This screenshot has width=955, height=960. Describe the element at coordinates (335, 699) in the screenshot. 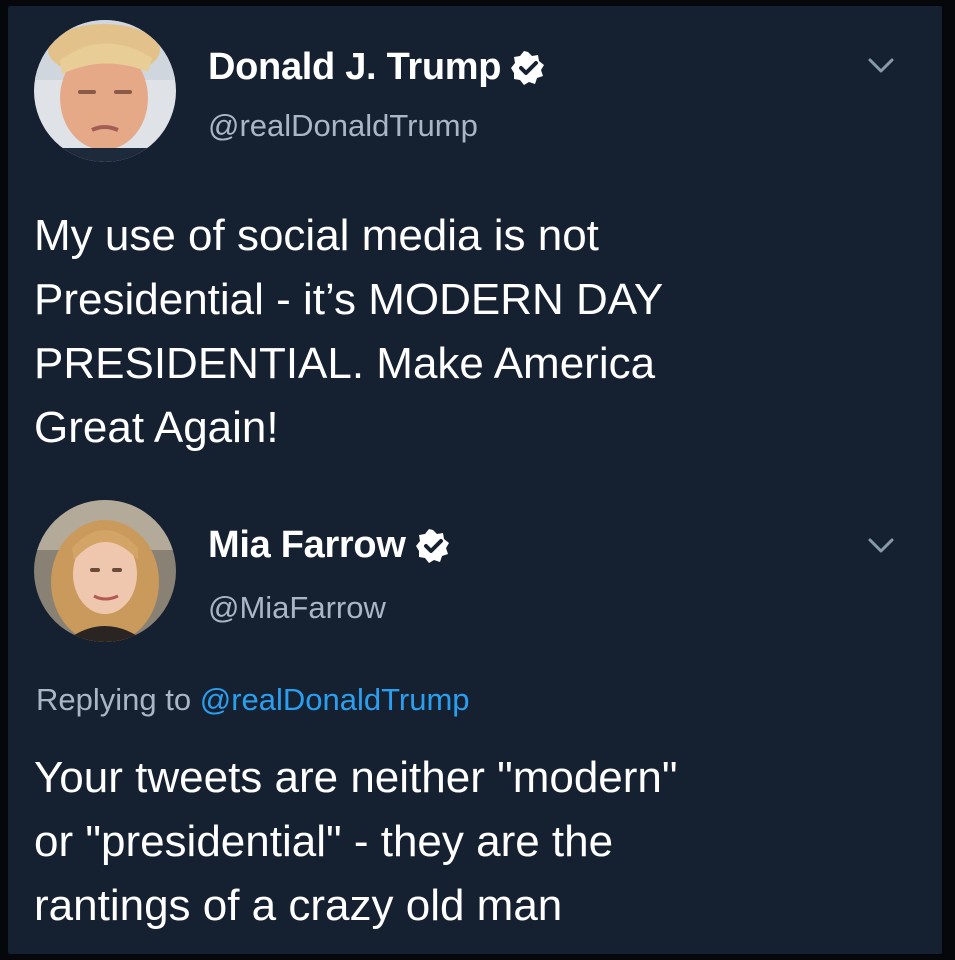

I see `replying-to-mention-link: @realDonaldTrump` at that location.